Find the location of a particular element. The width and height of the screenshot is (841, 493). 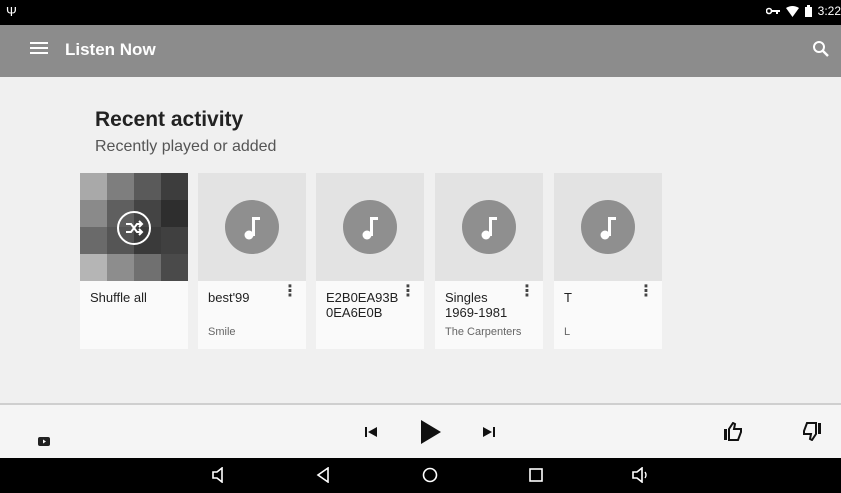

card-title: Singles 1969-1981 is located at coordinates (476, 305).